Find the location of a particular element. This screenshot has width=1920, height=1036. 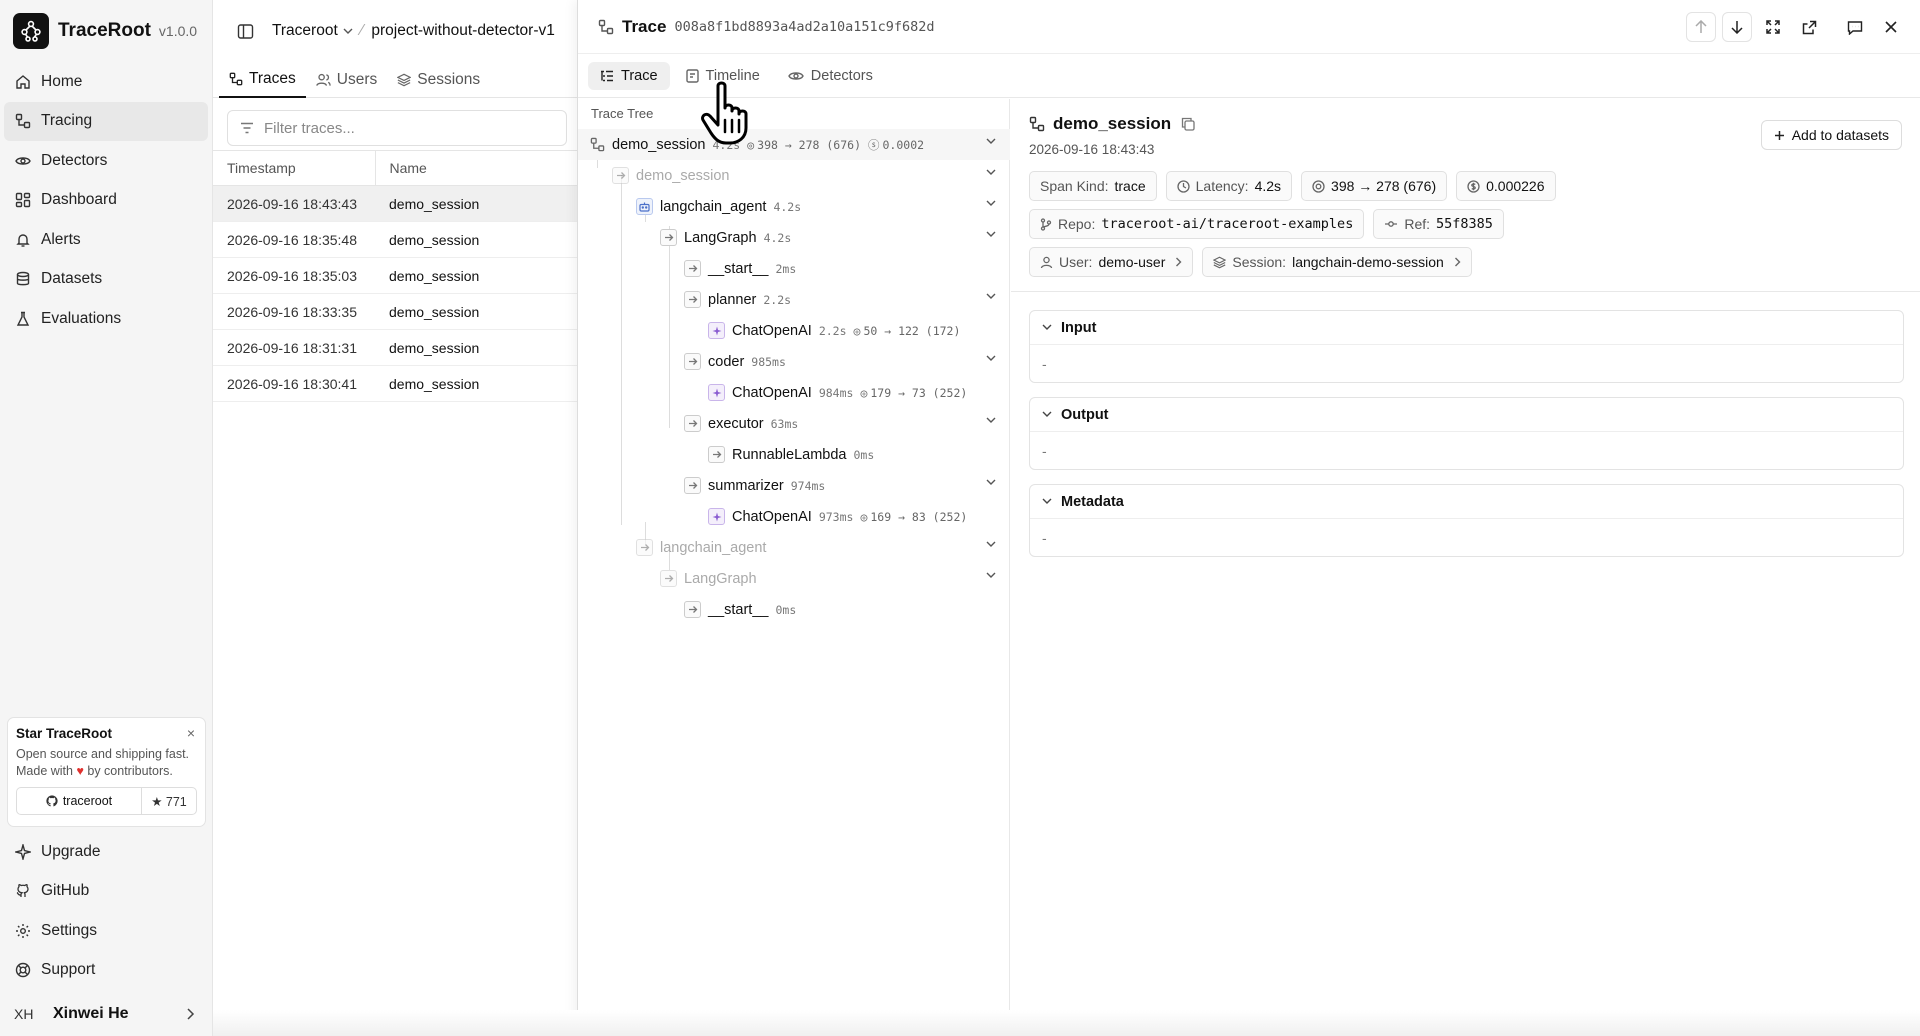

table-row: 2026-09-16 18:30:41 demo_session is located at coordinates (395, 383).